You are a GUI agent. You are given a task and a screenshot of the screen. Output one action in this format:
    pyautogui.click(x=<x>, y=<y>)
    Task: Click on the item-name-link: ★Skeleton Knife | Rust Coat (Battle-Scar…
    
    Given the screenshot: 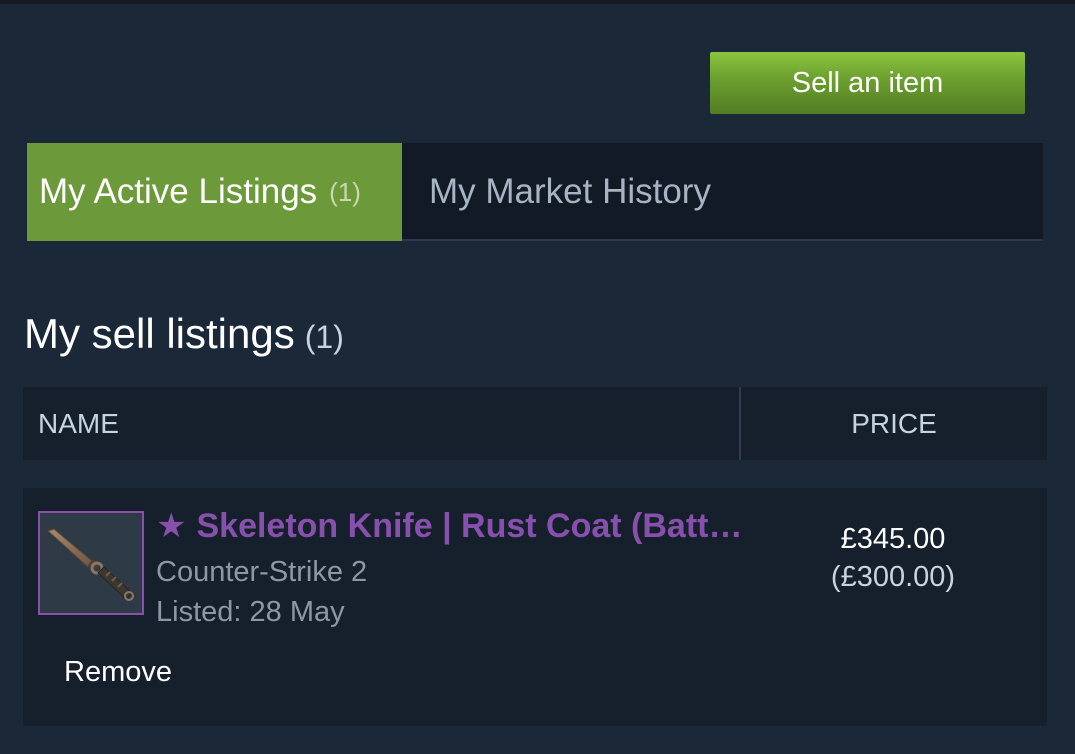 What is the action you would take?
    pyautogui.click(x=451, y=526)
    